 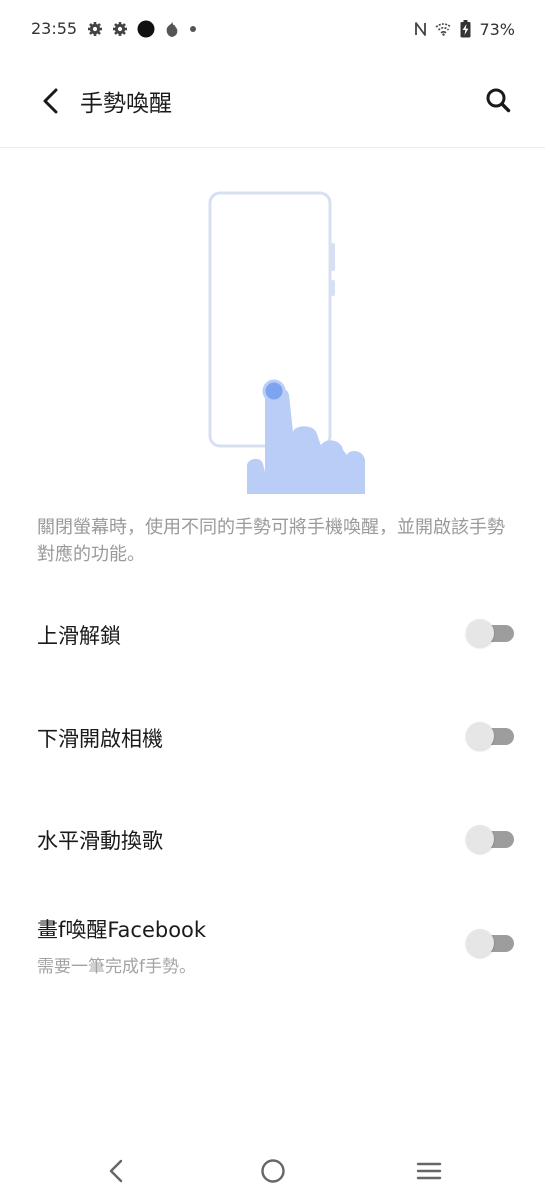 I want to click on nav-recents-button, so click(x=429, y=1171).